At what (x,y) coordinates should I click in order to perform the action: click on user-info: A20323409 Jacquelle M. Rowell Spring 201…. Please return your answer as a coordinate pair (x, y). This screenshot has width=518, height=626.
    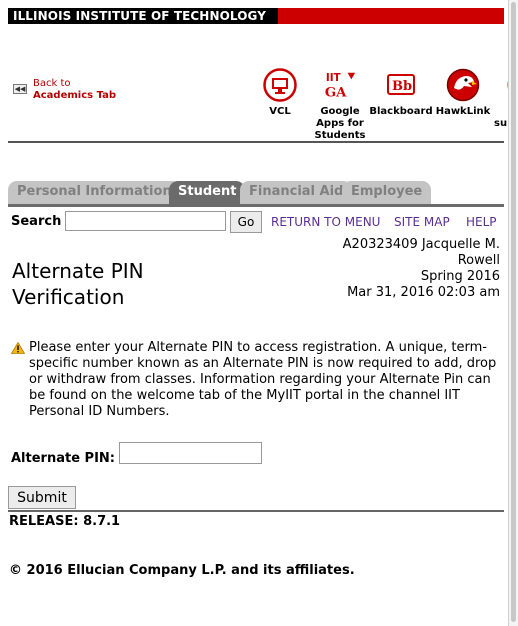
    Looking at the image, I should click on (400, 269).